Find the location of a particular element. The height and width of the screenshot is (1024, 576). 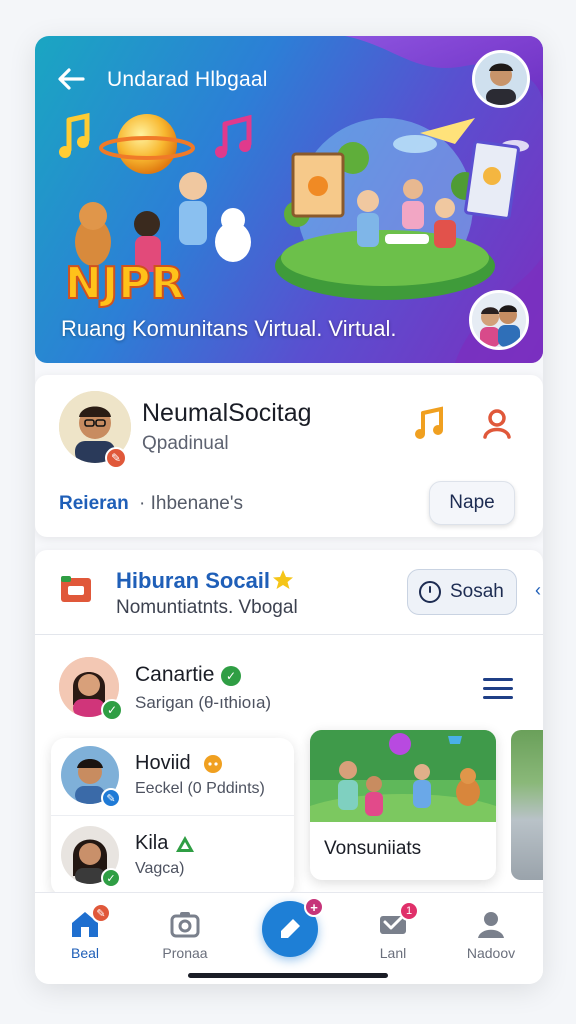

back-button is located at coordinates (72, 79).